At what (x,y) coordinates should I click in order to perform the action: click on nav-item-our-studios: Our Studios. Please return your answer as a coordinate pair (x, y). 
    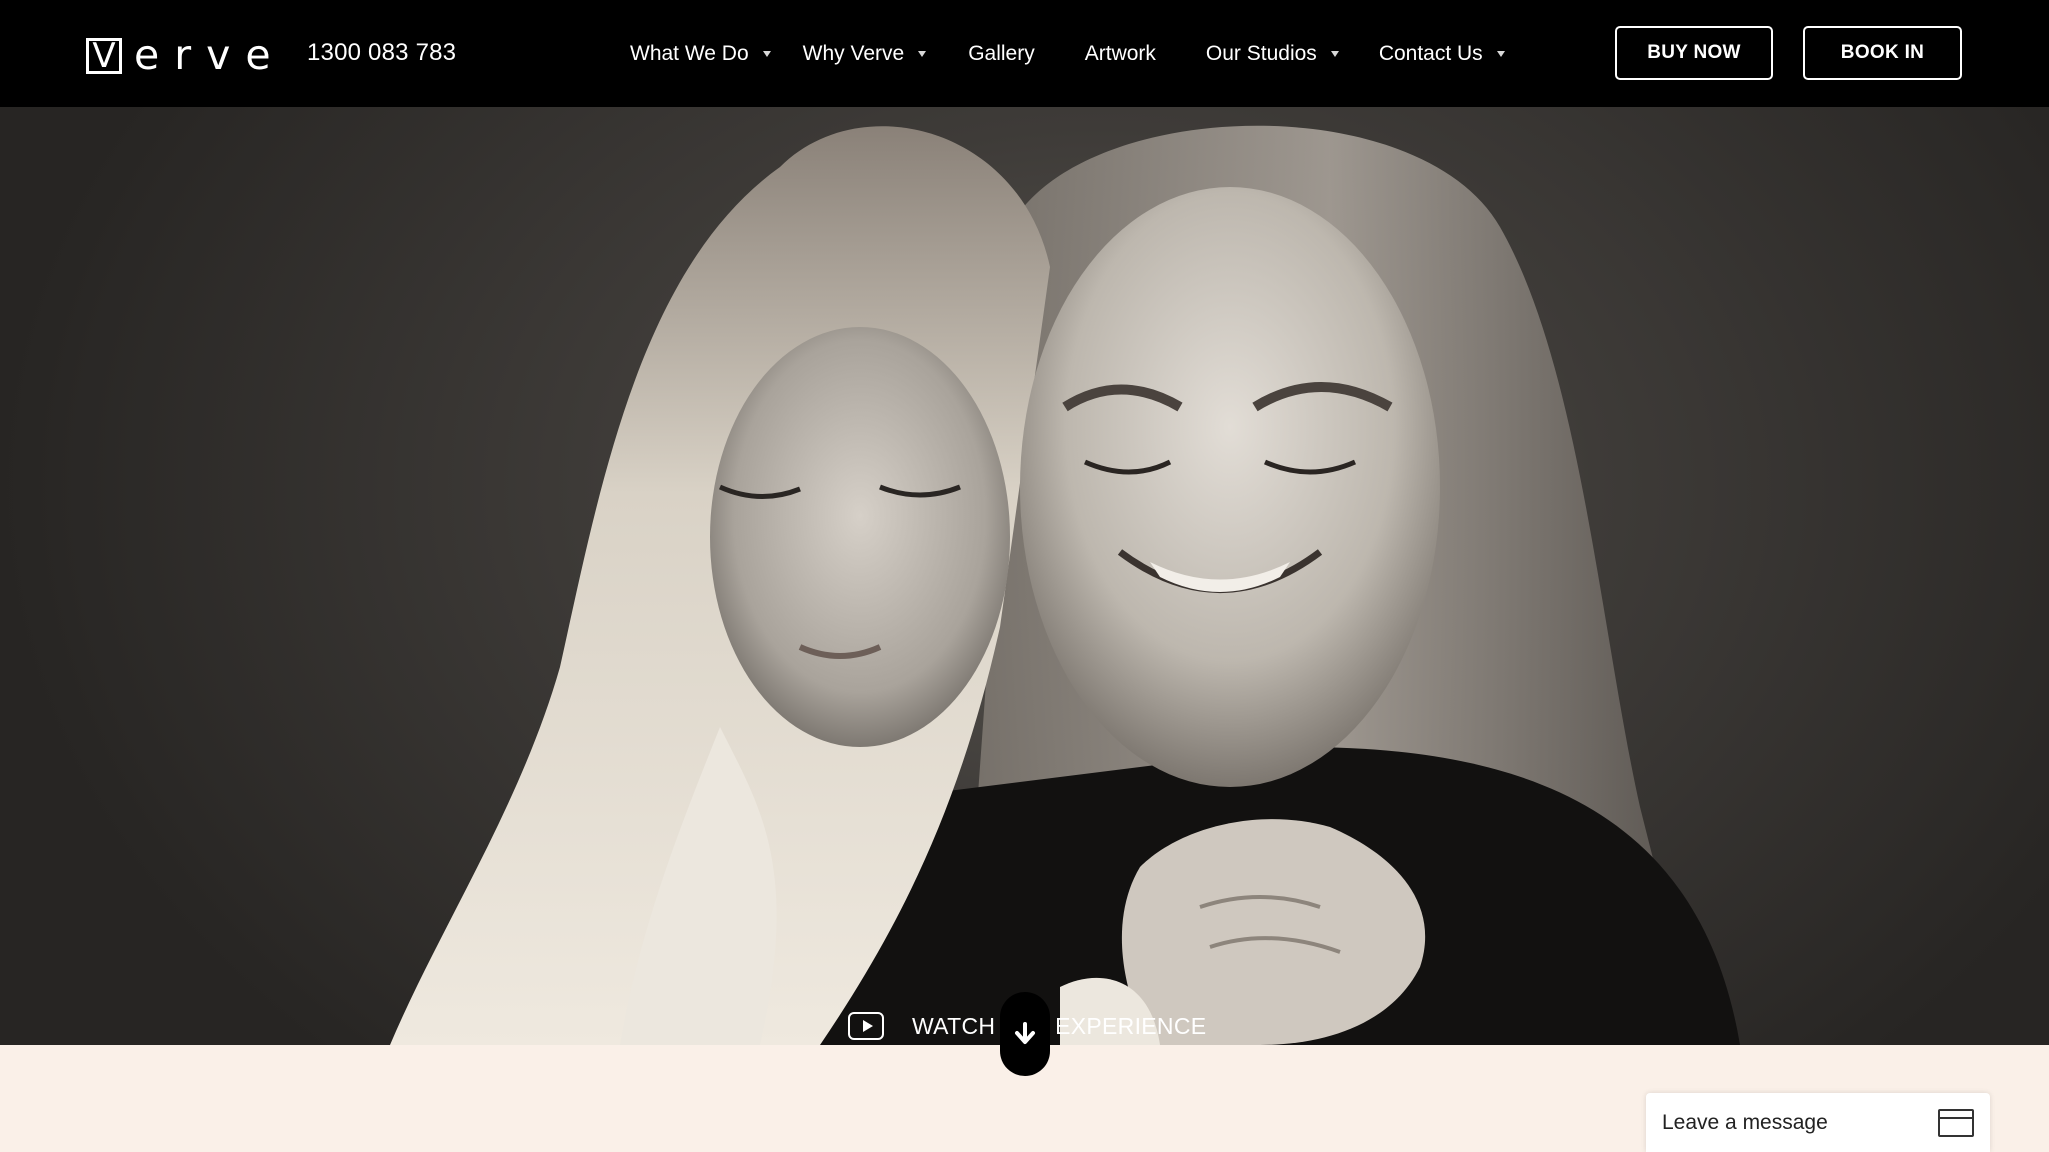
    Looking at the image, I should click on (1272, 54).